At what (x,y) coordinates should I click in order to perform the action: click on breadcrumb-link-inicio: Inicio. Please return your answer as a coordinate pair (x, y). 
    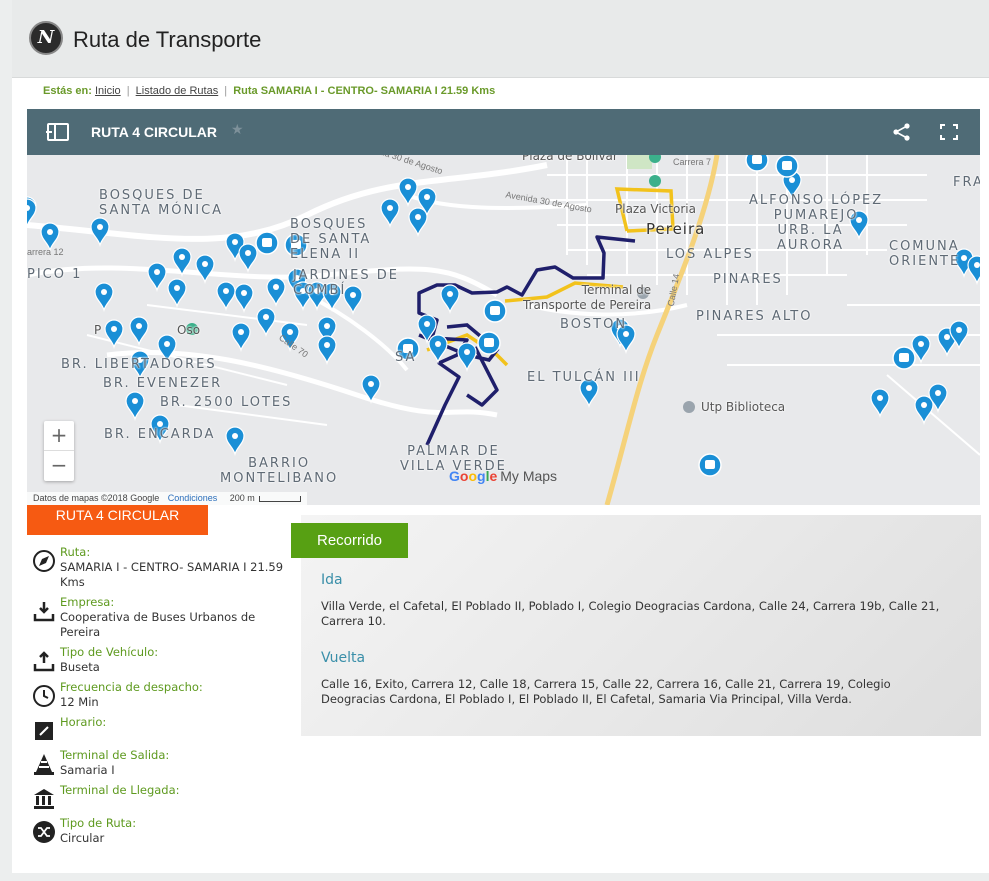
    Looking at the image, I should click on (108, 91).